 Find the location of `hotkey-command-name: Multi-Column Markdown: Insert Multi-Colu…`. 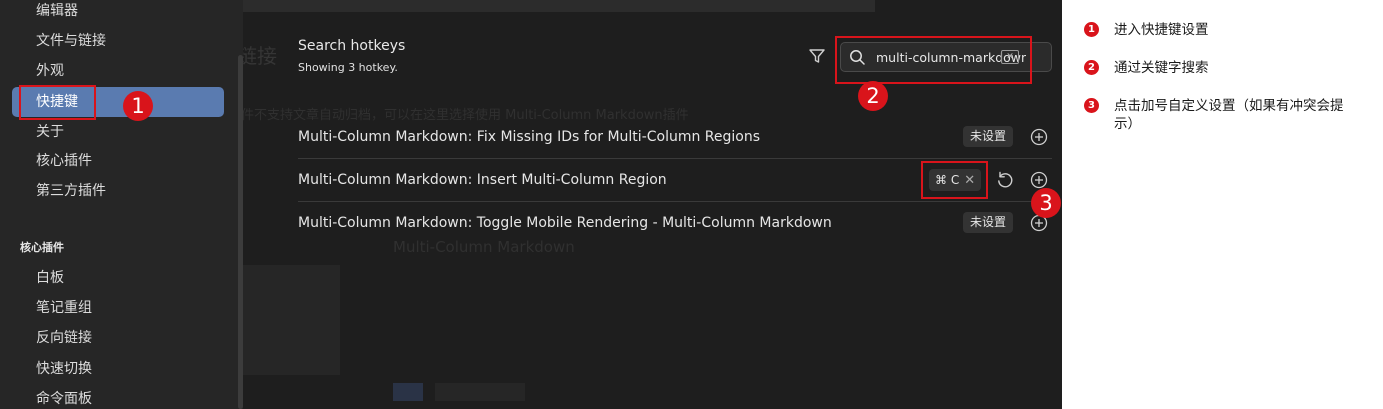

hotkey-command-name: Multi-Column Markdown: Insert Multi-Colu… is located at coordinates (482, 180).